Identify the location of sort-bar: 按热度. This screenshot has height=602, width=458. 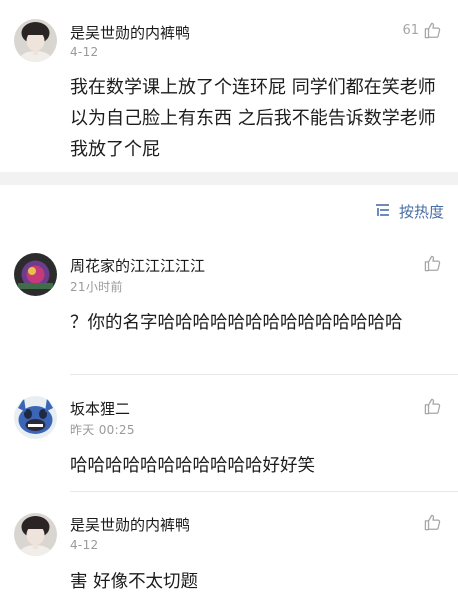
(229, 210).